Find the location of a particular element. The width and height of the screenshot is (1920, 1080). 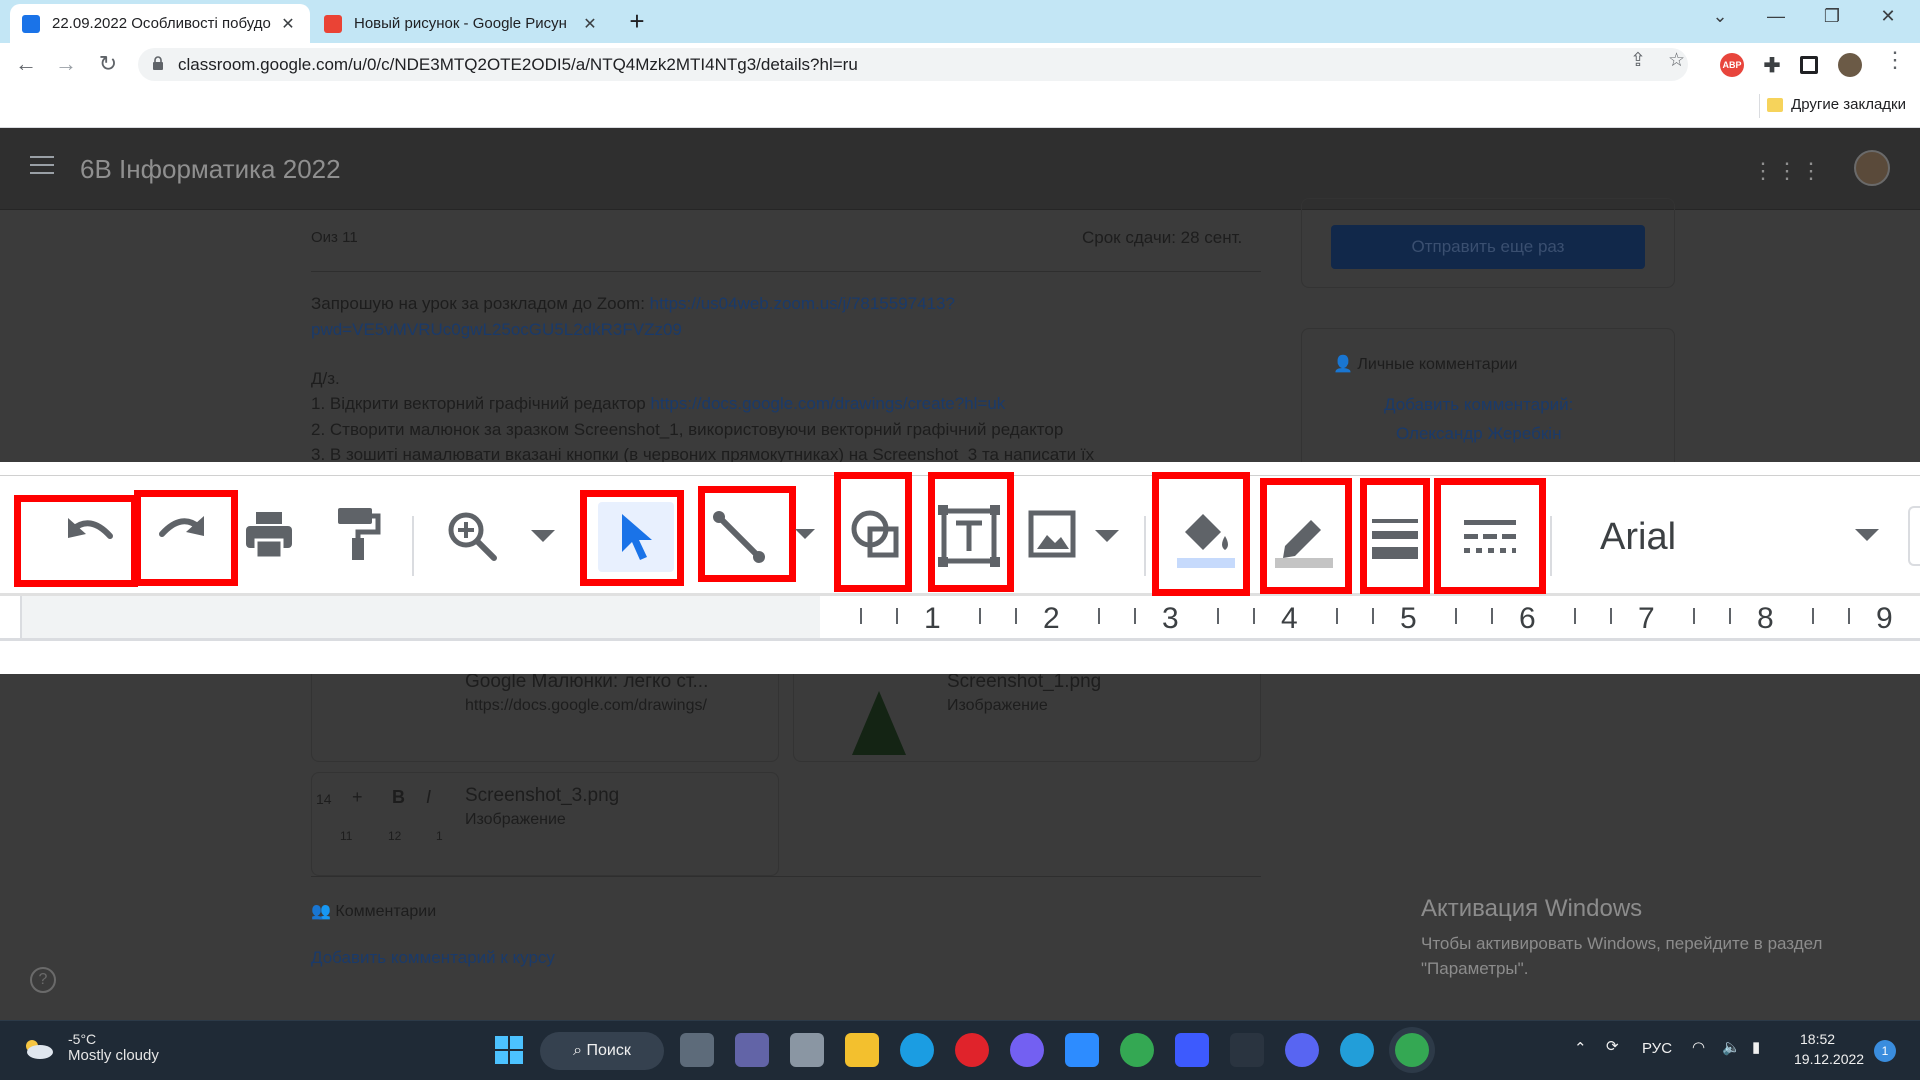

volume-icon: 🔈 is located at coordinates (1731, 1047).